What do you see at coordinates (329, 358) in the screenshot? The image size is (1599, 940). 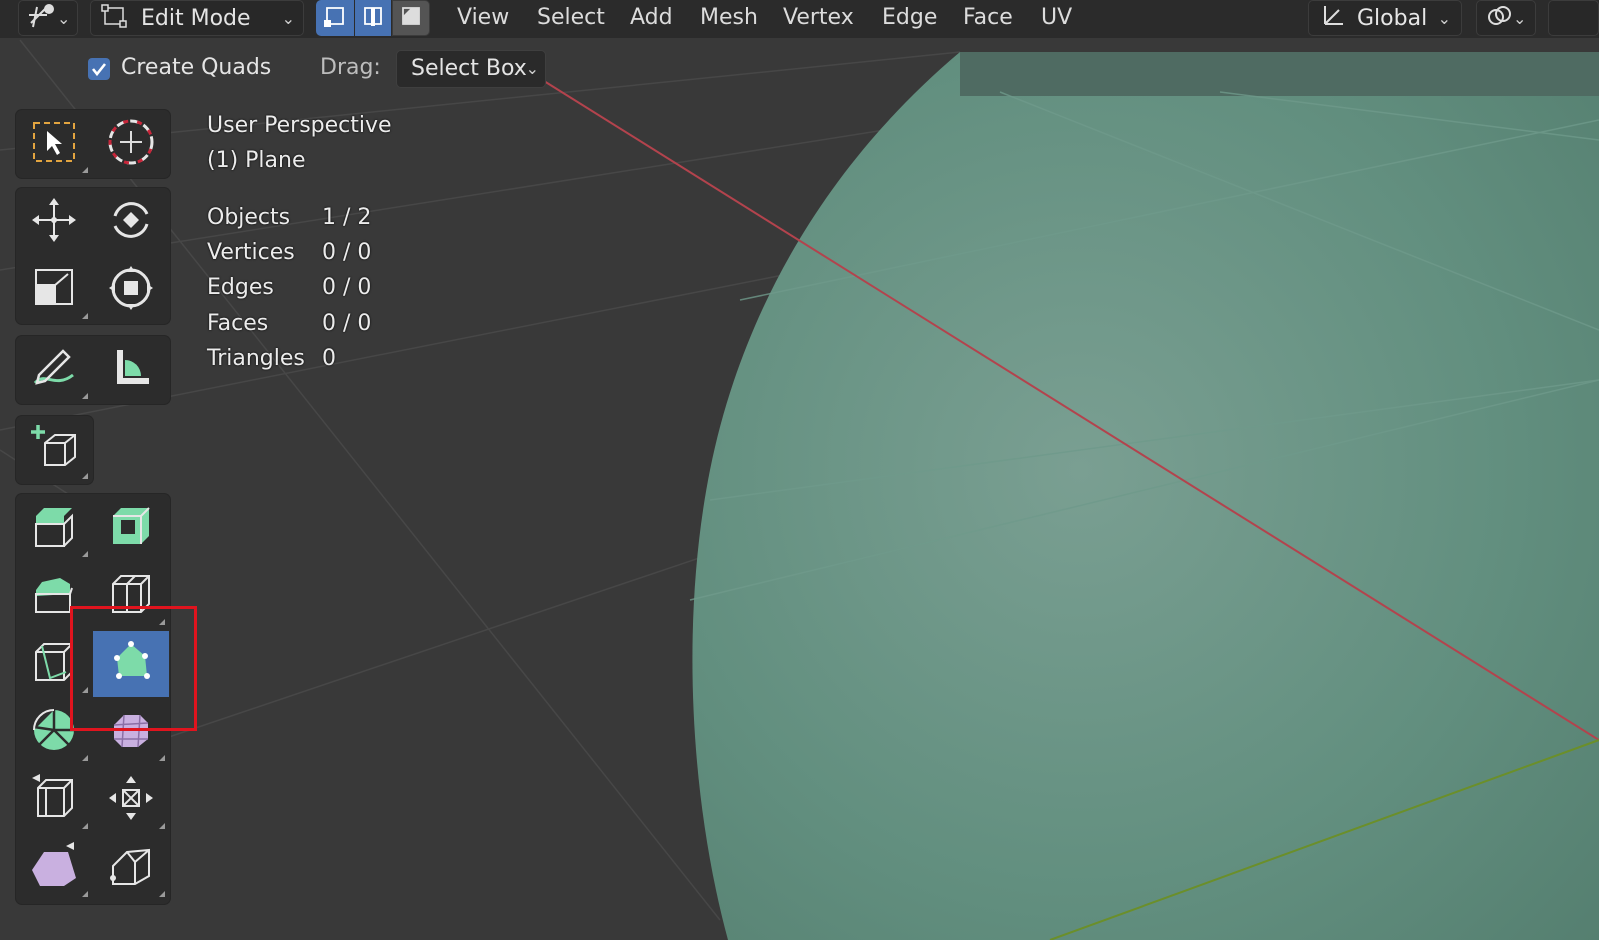 I see `stat-value: 0` at bounding box center [329, 358].